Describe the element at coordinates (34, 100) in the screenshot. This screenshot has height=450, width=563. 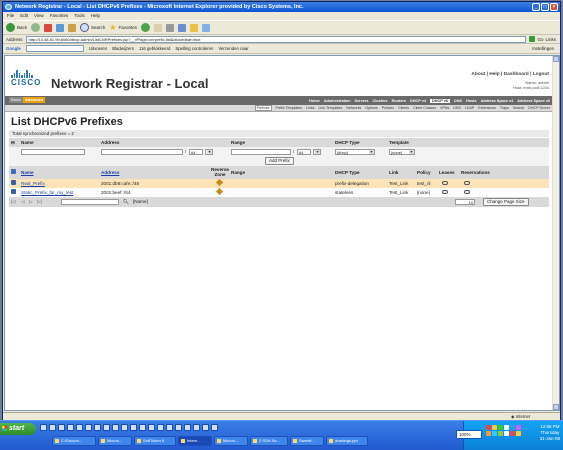
I see `mode-advanced: Advanced` at that location.